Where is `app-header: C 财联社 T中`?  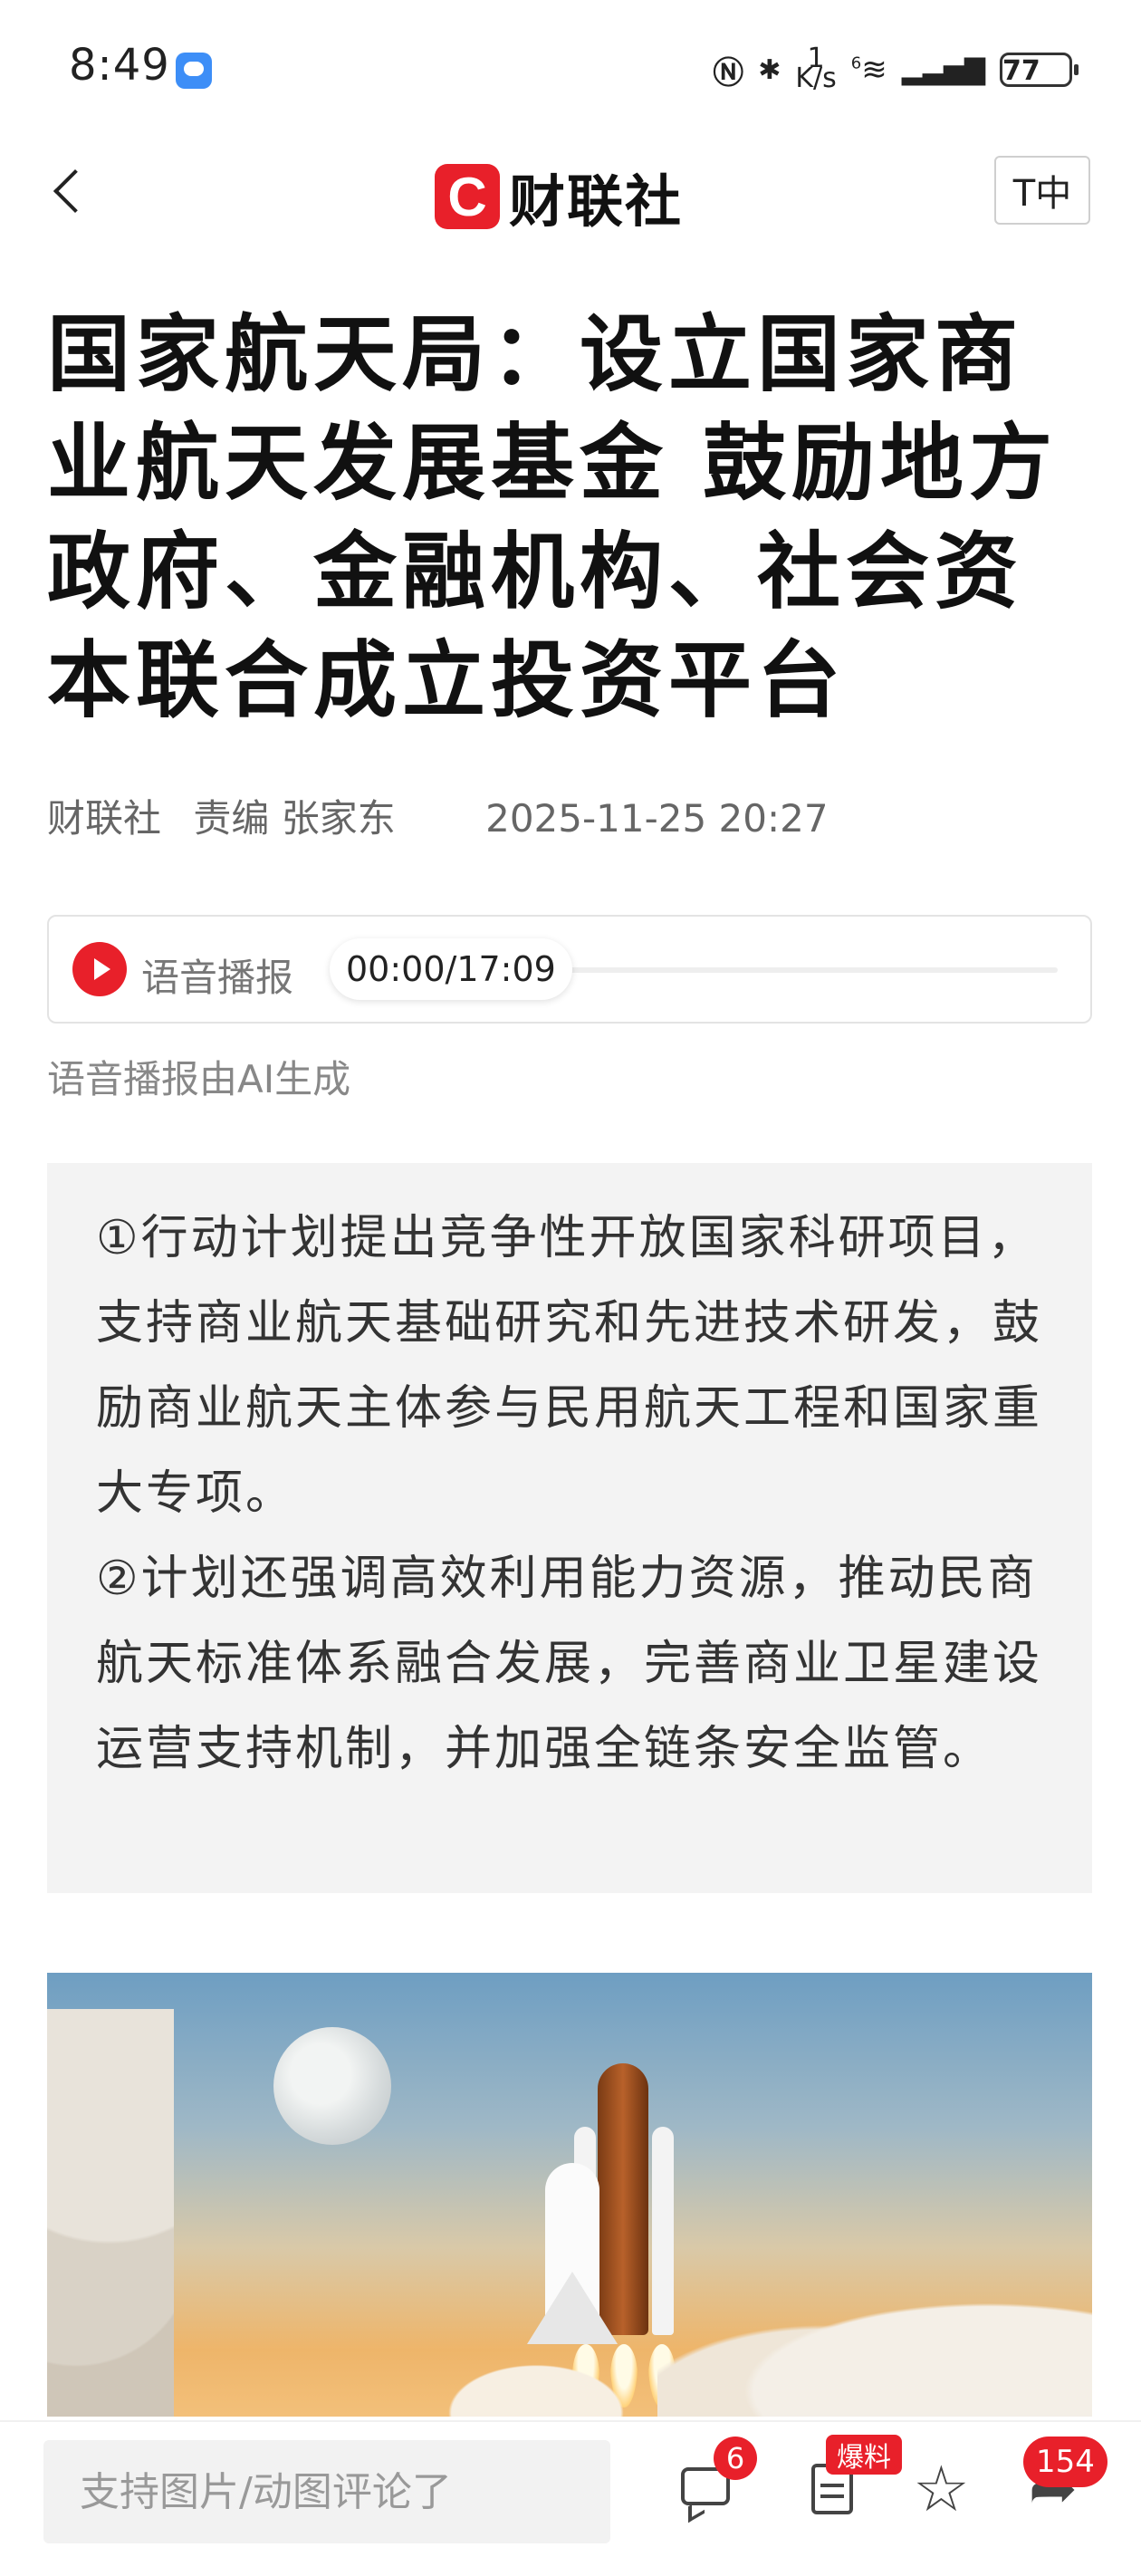 app-header: C 财联社 T中 is located at coordinates (570, 195).